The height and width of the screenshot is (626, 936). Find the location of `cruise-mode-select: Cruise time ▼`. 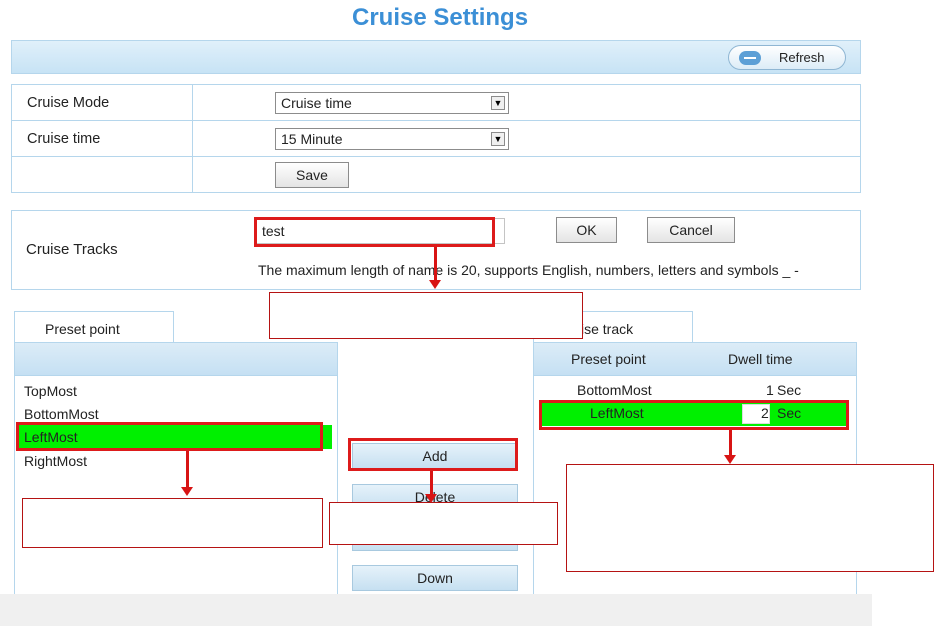

cruise-mode-select: Cruise time ▼ is located at coordinates (392, 102).